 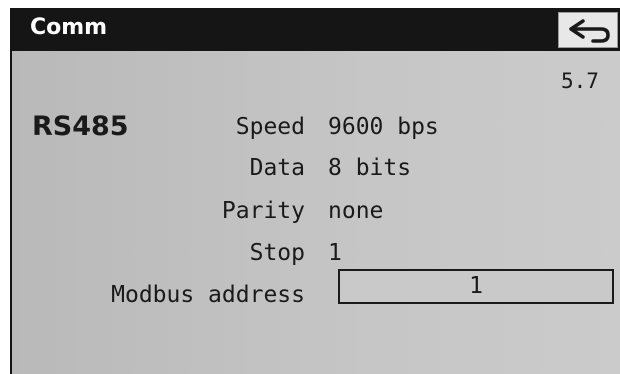 What do you see at coordinates (355, 211) in the screenshot?
I see `parity-value: none` at bounding box center [355, 211].